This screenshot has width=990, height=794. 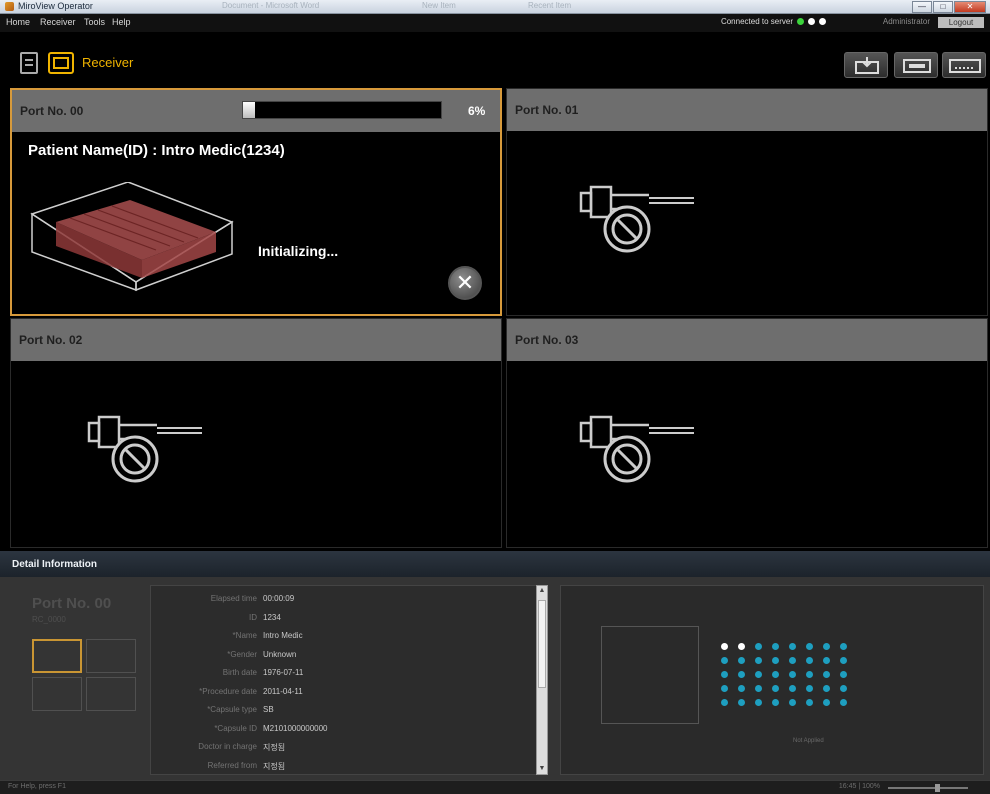 I want to click on menu-help: Help, so click(x=121, y=22).